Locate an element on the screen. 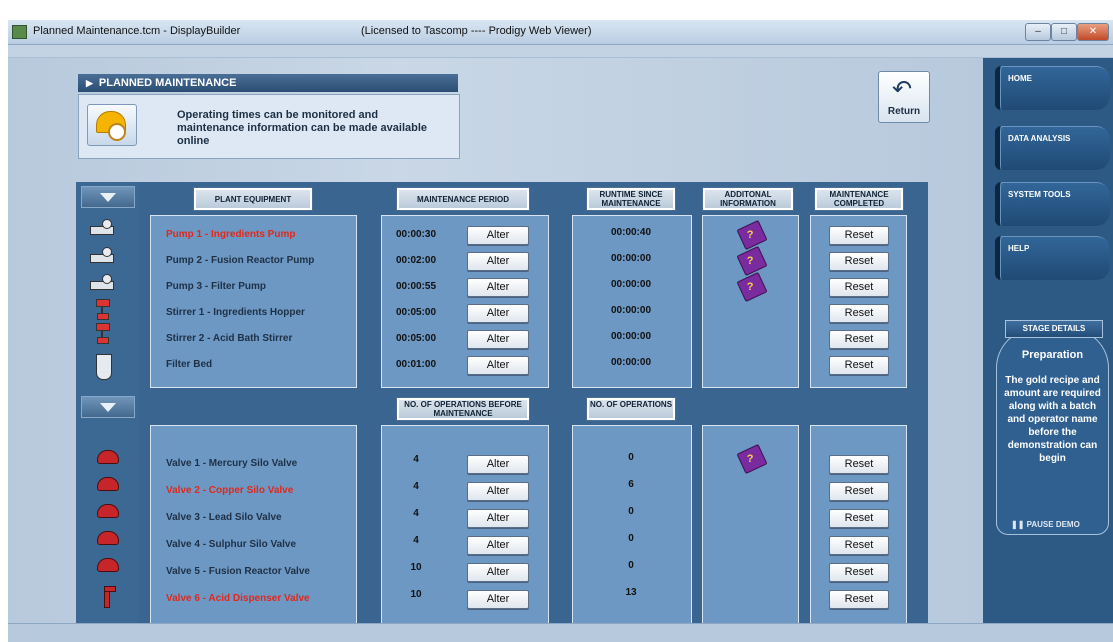  page-title: PLANNED MAINTENANCE is located at coordinates (167, 83).